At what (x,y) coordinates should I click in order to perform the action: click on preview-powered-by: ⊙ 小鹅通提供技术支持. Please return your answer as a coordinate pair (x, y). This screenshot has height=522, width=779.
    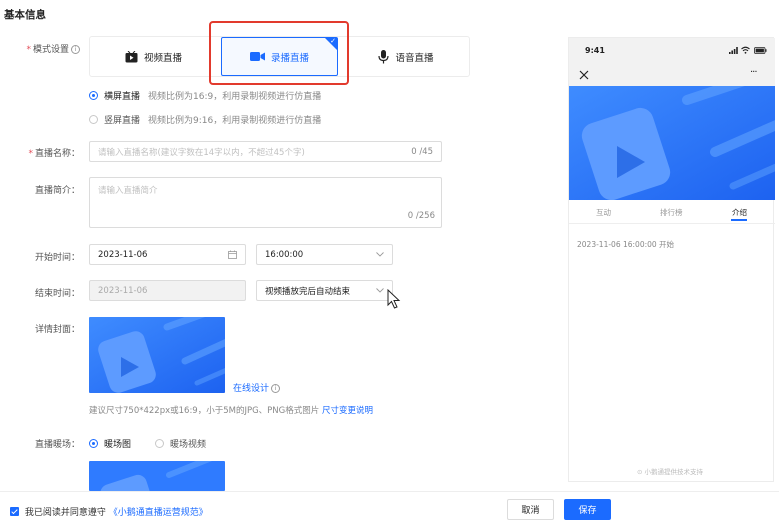
    Looking at the image, I should click on (670, 472).